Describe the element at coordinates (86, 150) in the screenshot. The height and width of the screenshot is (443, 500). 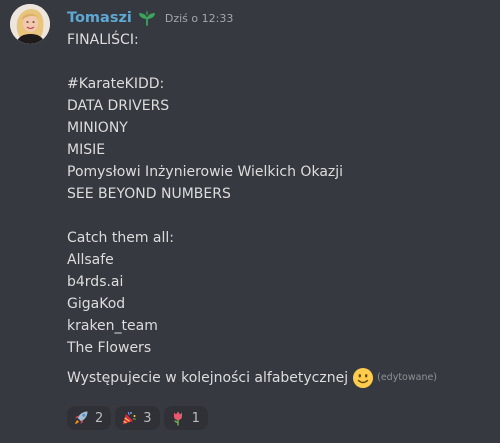
I see `message-line: MISIE` at that location.